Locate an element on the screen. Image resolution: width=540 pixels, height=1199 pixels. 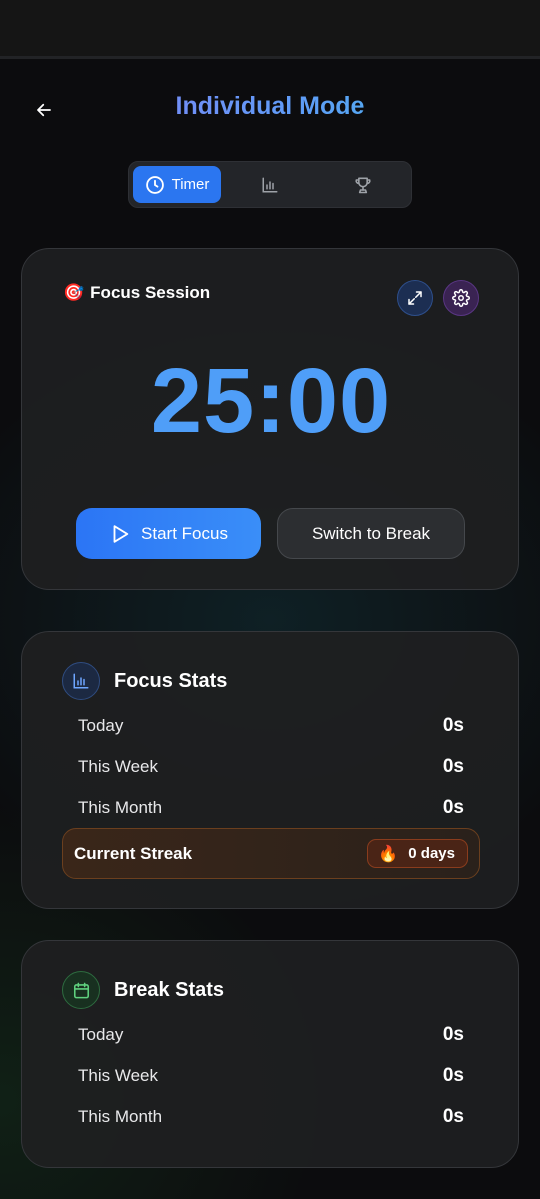
gear-icon is located at coordinates (461, 298).